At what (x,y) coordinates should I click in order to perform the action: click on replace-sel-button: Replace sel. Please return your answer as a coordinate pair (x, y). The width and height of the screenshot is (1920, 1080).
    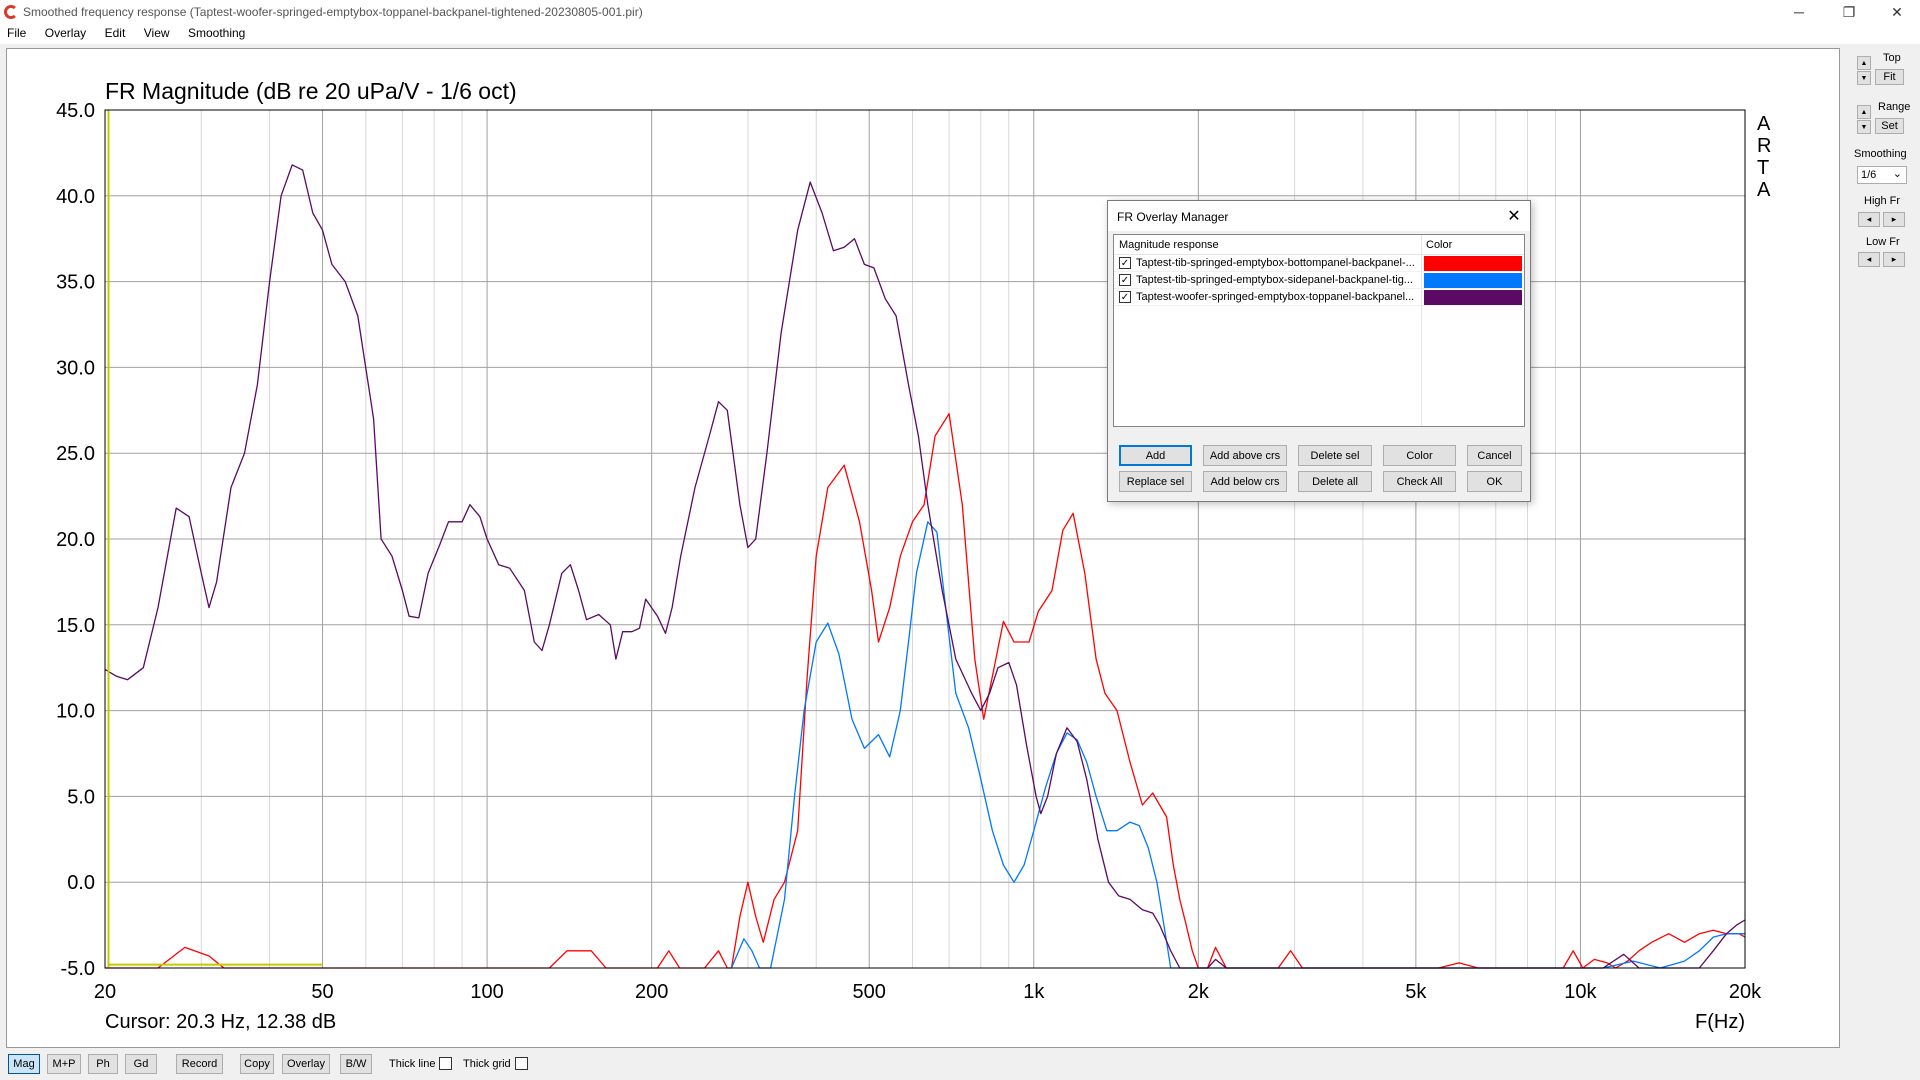
    Looking at the image, I should click on (1155, 481).